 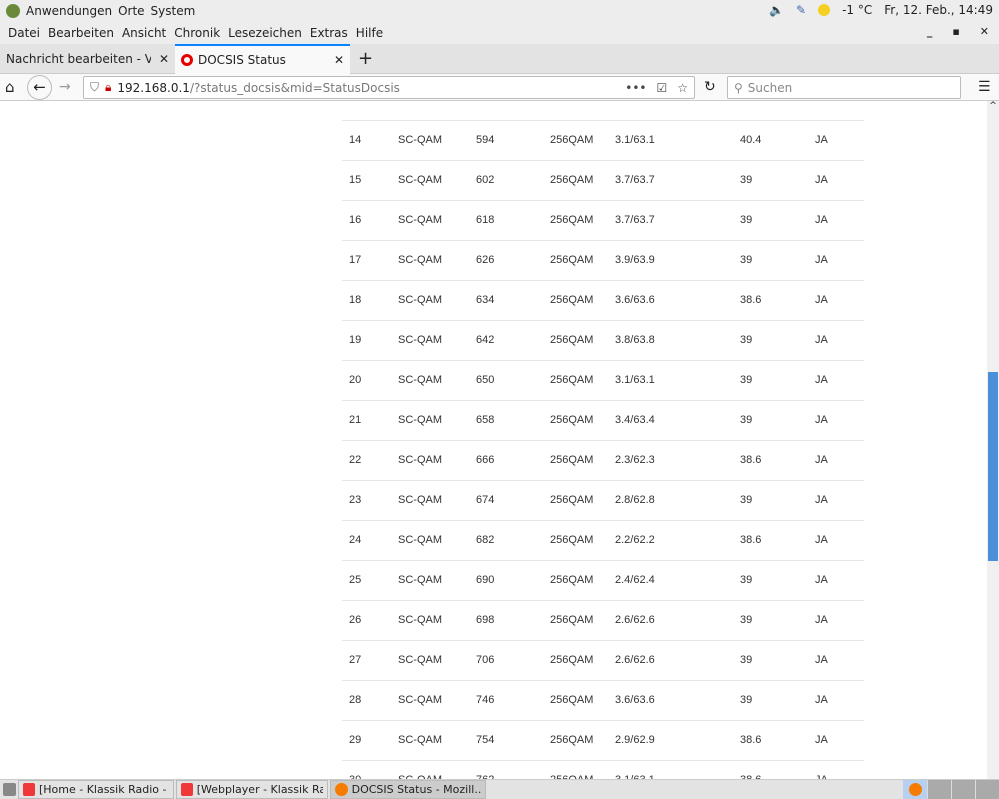 I want to click on table-row: 16 SC-QAM 618 256QAM 3.7/63.7 39 JA, so click(x=603, y=220).